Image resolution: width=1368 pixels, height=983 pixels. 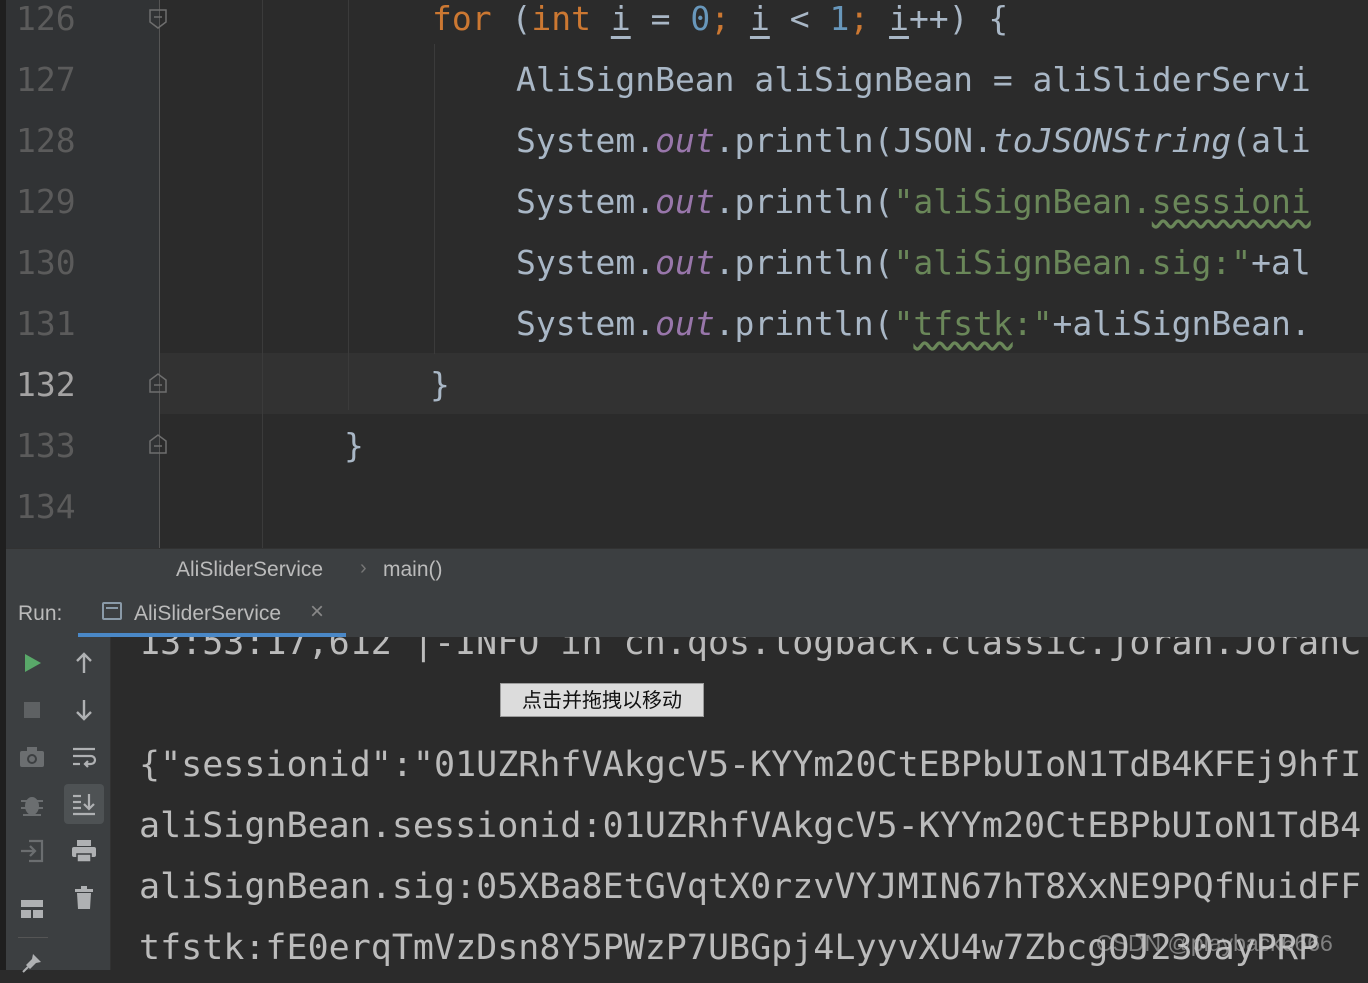 What do you see at coordinates (853, 140) in the screenshot?
I see `code-token: .println(JSON.` at bounding box center [853, 140].